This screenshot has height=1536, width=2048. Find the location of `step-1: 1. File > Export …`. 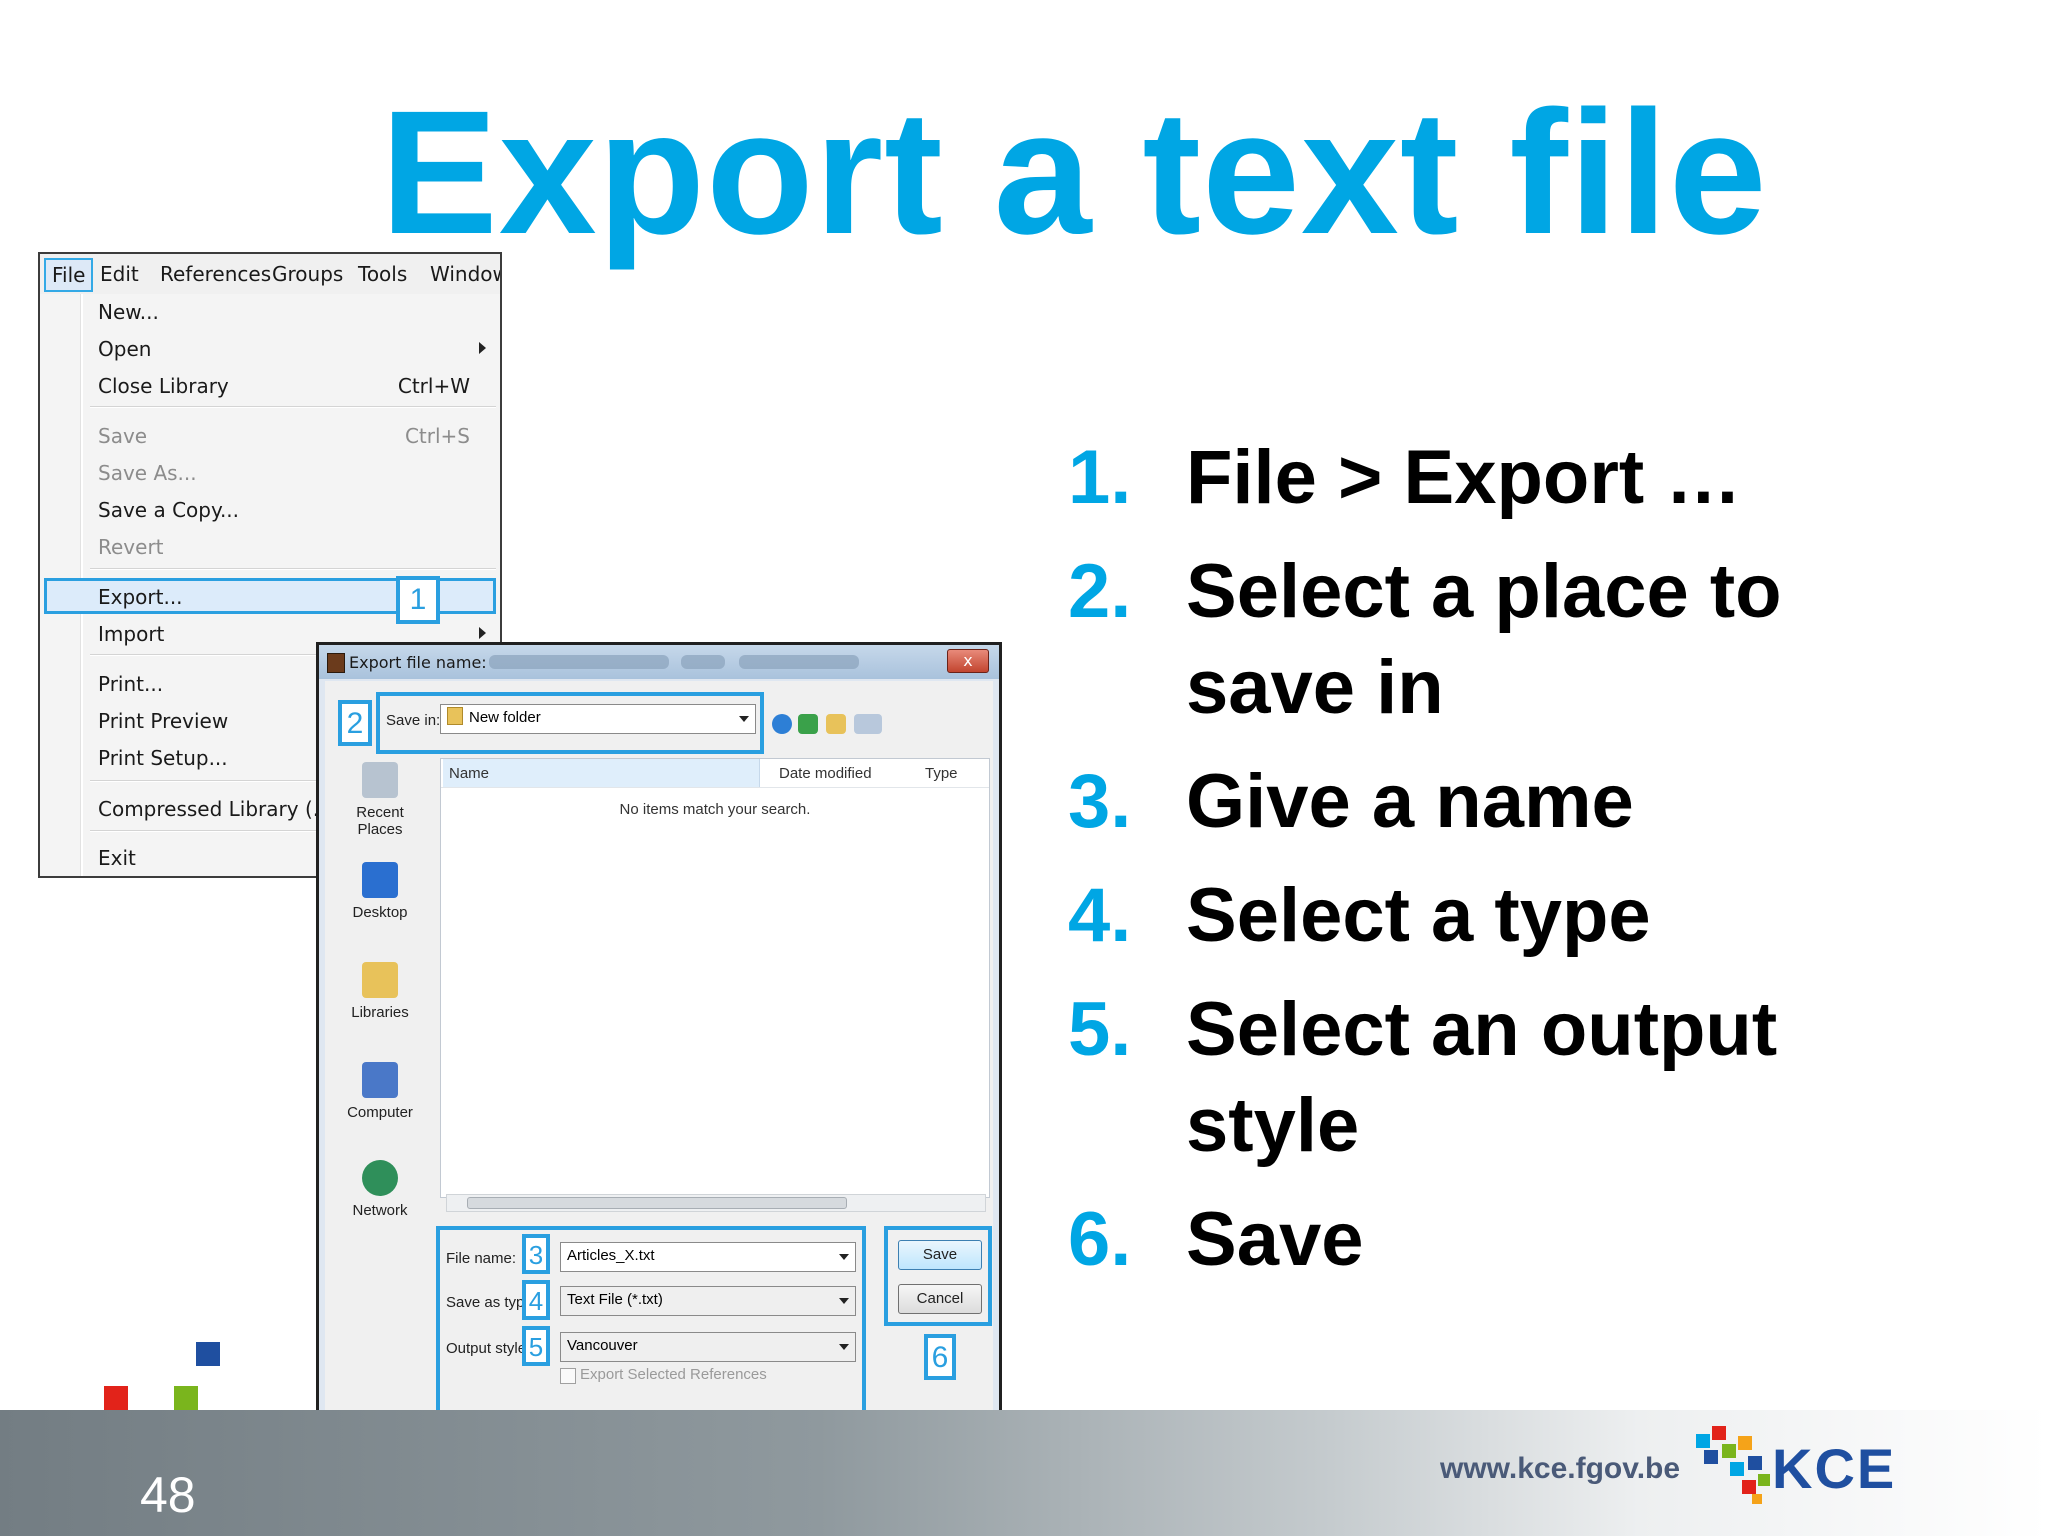

step-1: 1. File > Export … is located at coordinates (1518, 478).